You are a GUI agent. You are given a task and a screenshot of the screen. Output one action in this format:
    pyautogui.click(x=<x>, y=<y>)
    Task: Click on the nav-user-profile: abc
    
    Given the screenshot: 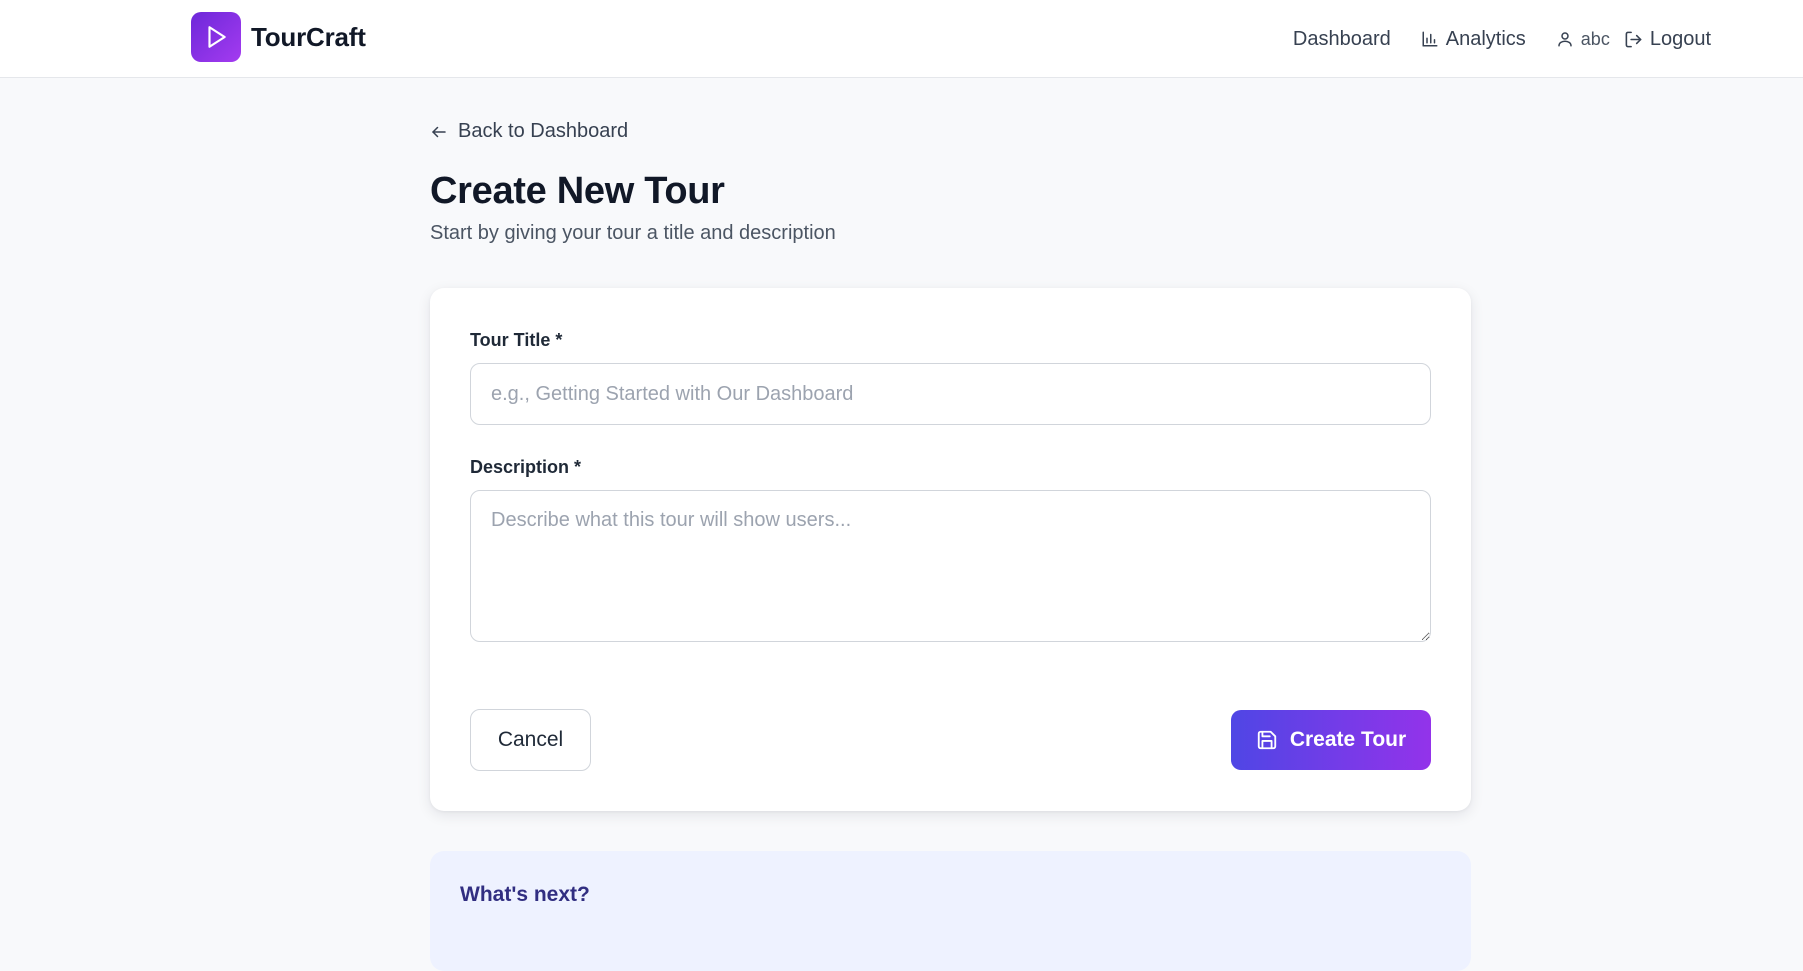 What is the action you would take?
    pyautogui.click(x=1583, y=39)
    